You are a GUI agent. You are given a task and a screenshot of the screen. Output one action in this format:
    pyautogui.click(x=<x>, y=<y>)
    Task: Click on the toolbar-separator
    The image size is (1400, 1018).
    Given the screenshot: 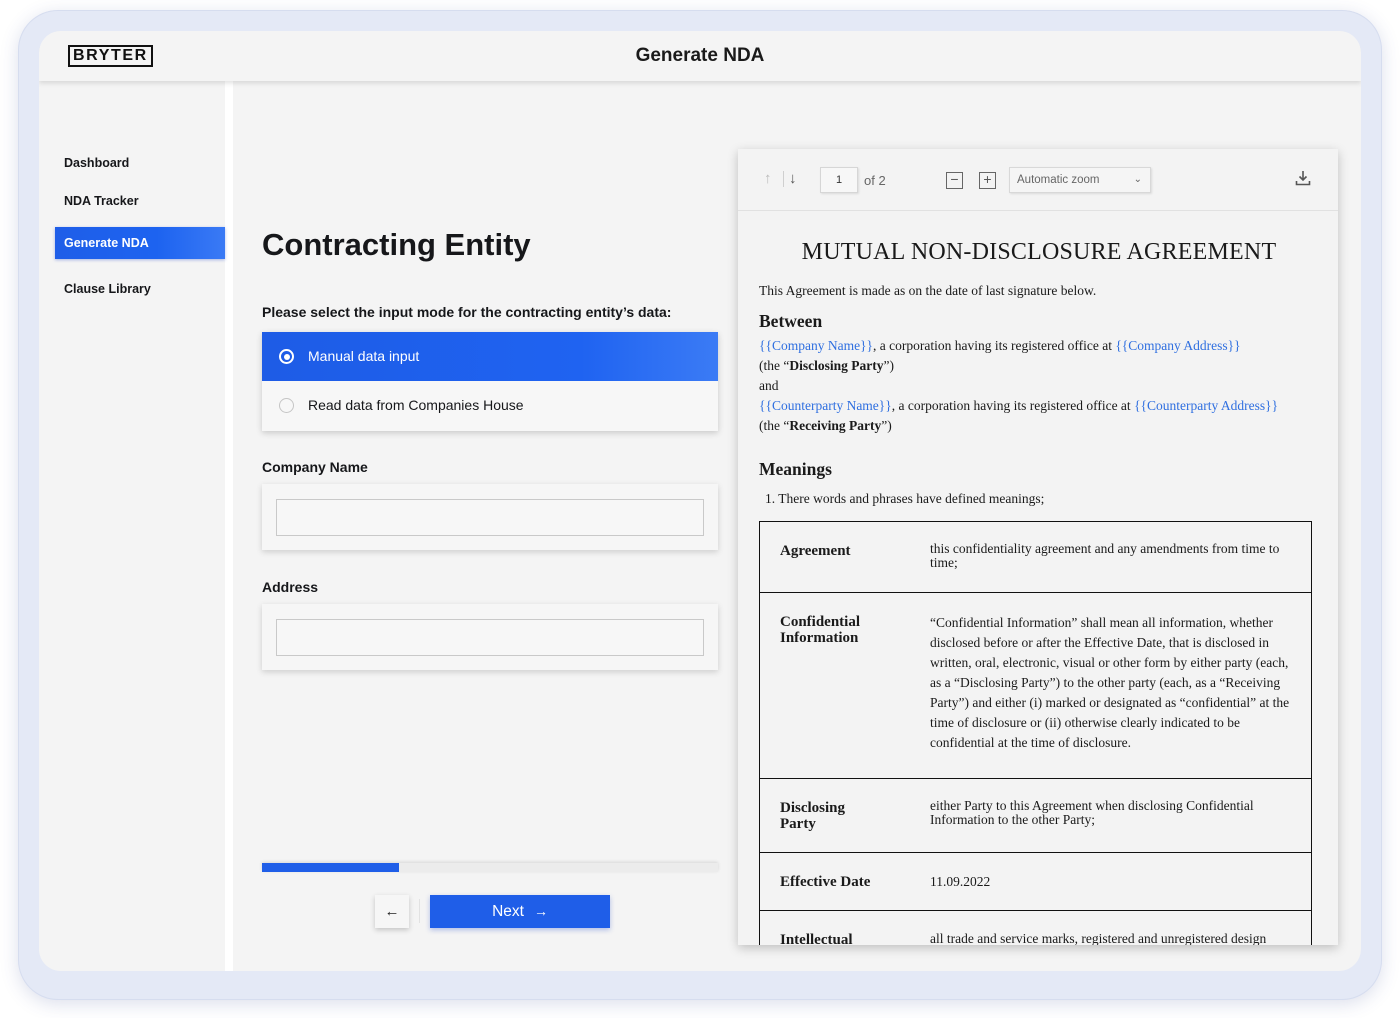 What is the action you would take?
    pyautogui.click(x=783, y=179)
    